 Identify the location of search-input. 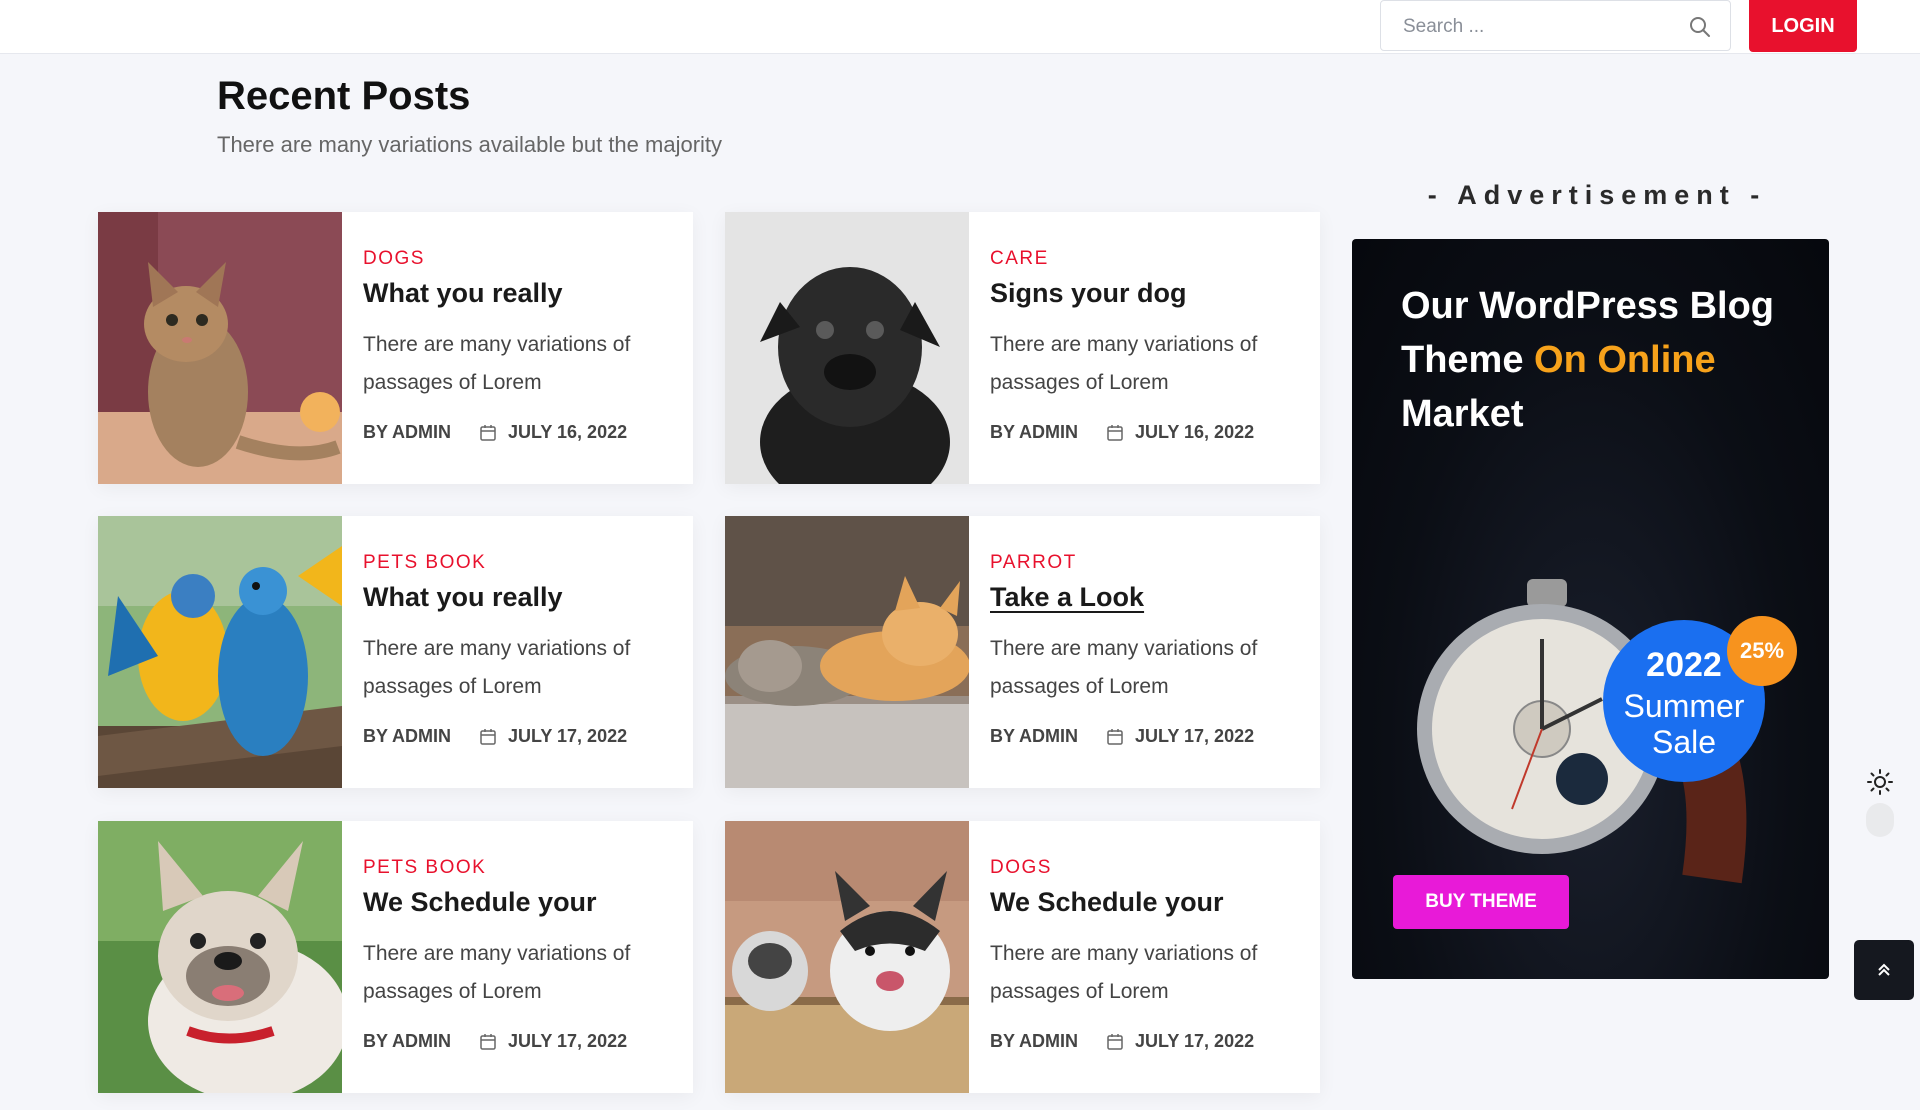
(1543, 27).